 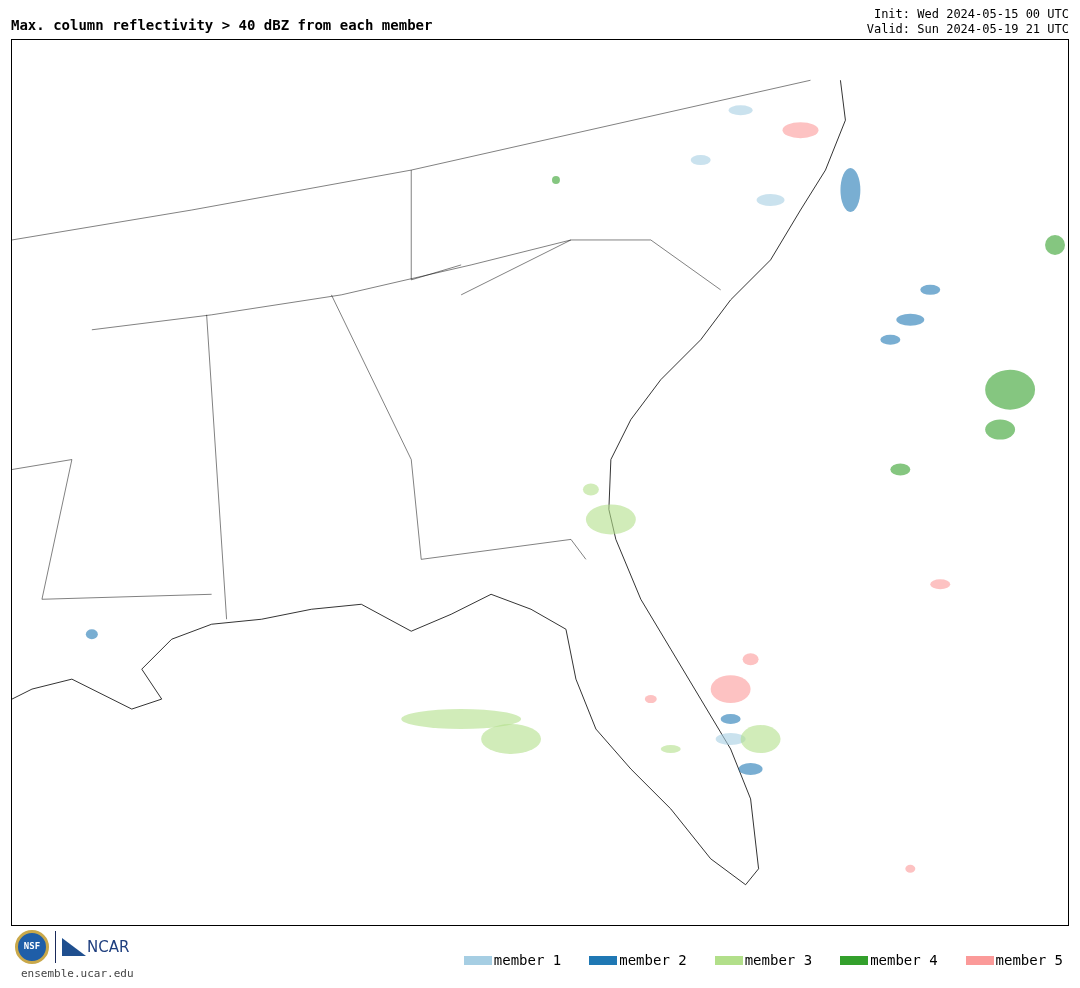 I want to click on ncar-logo-text: NCAR, so click(x=108, y=947).